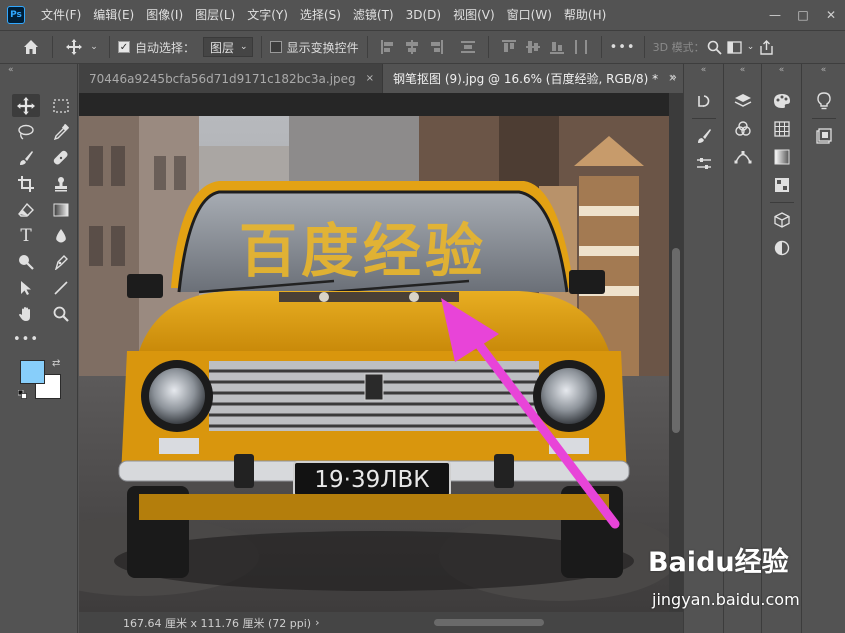  What do you see at coordinates (782, 185) in the screenshot?
I see `patterns-icon` at bounding box center [782, 185].